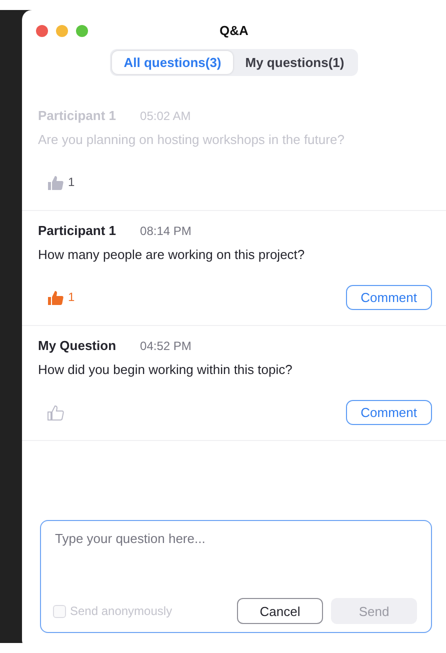  I want to click on question-text: Are you planning on hosting workshops in the future?, so click(192, 139).